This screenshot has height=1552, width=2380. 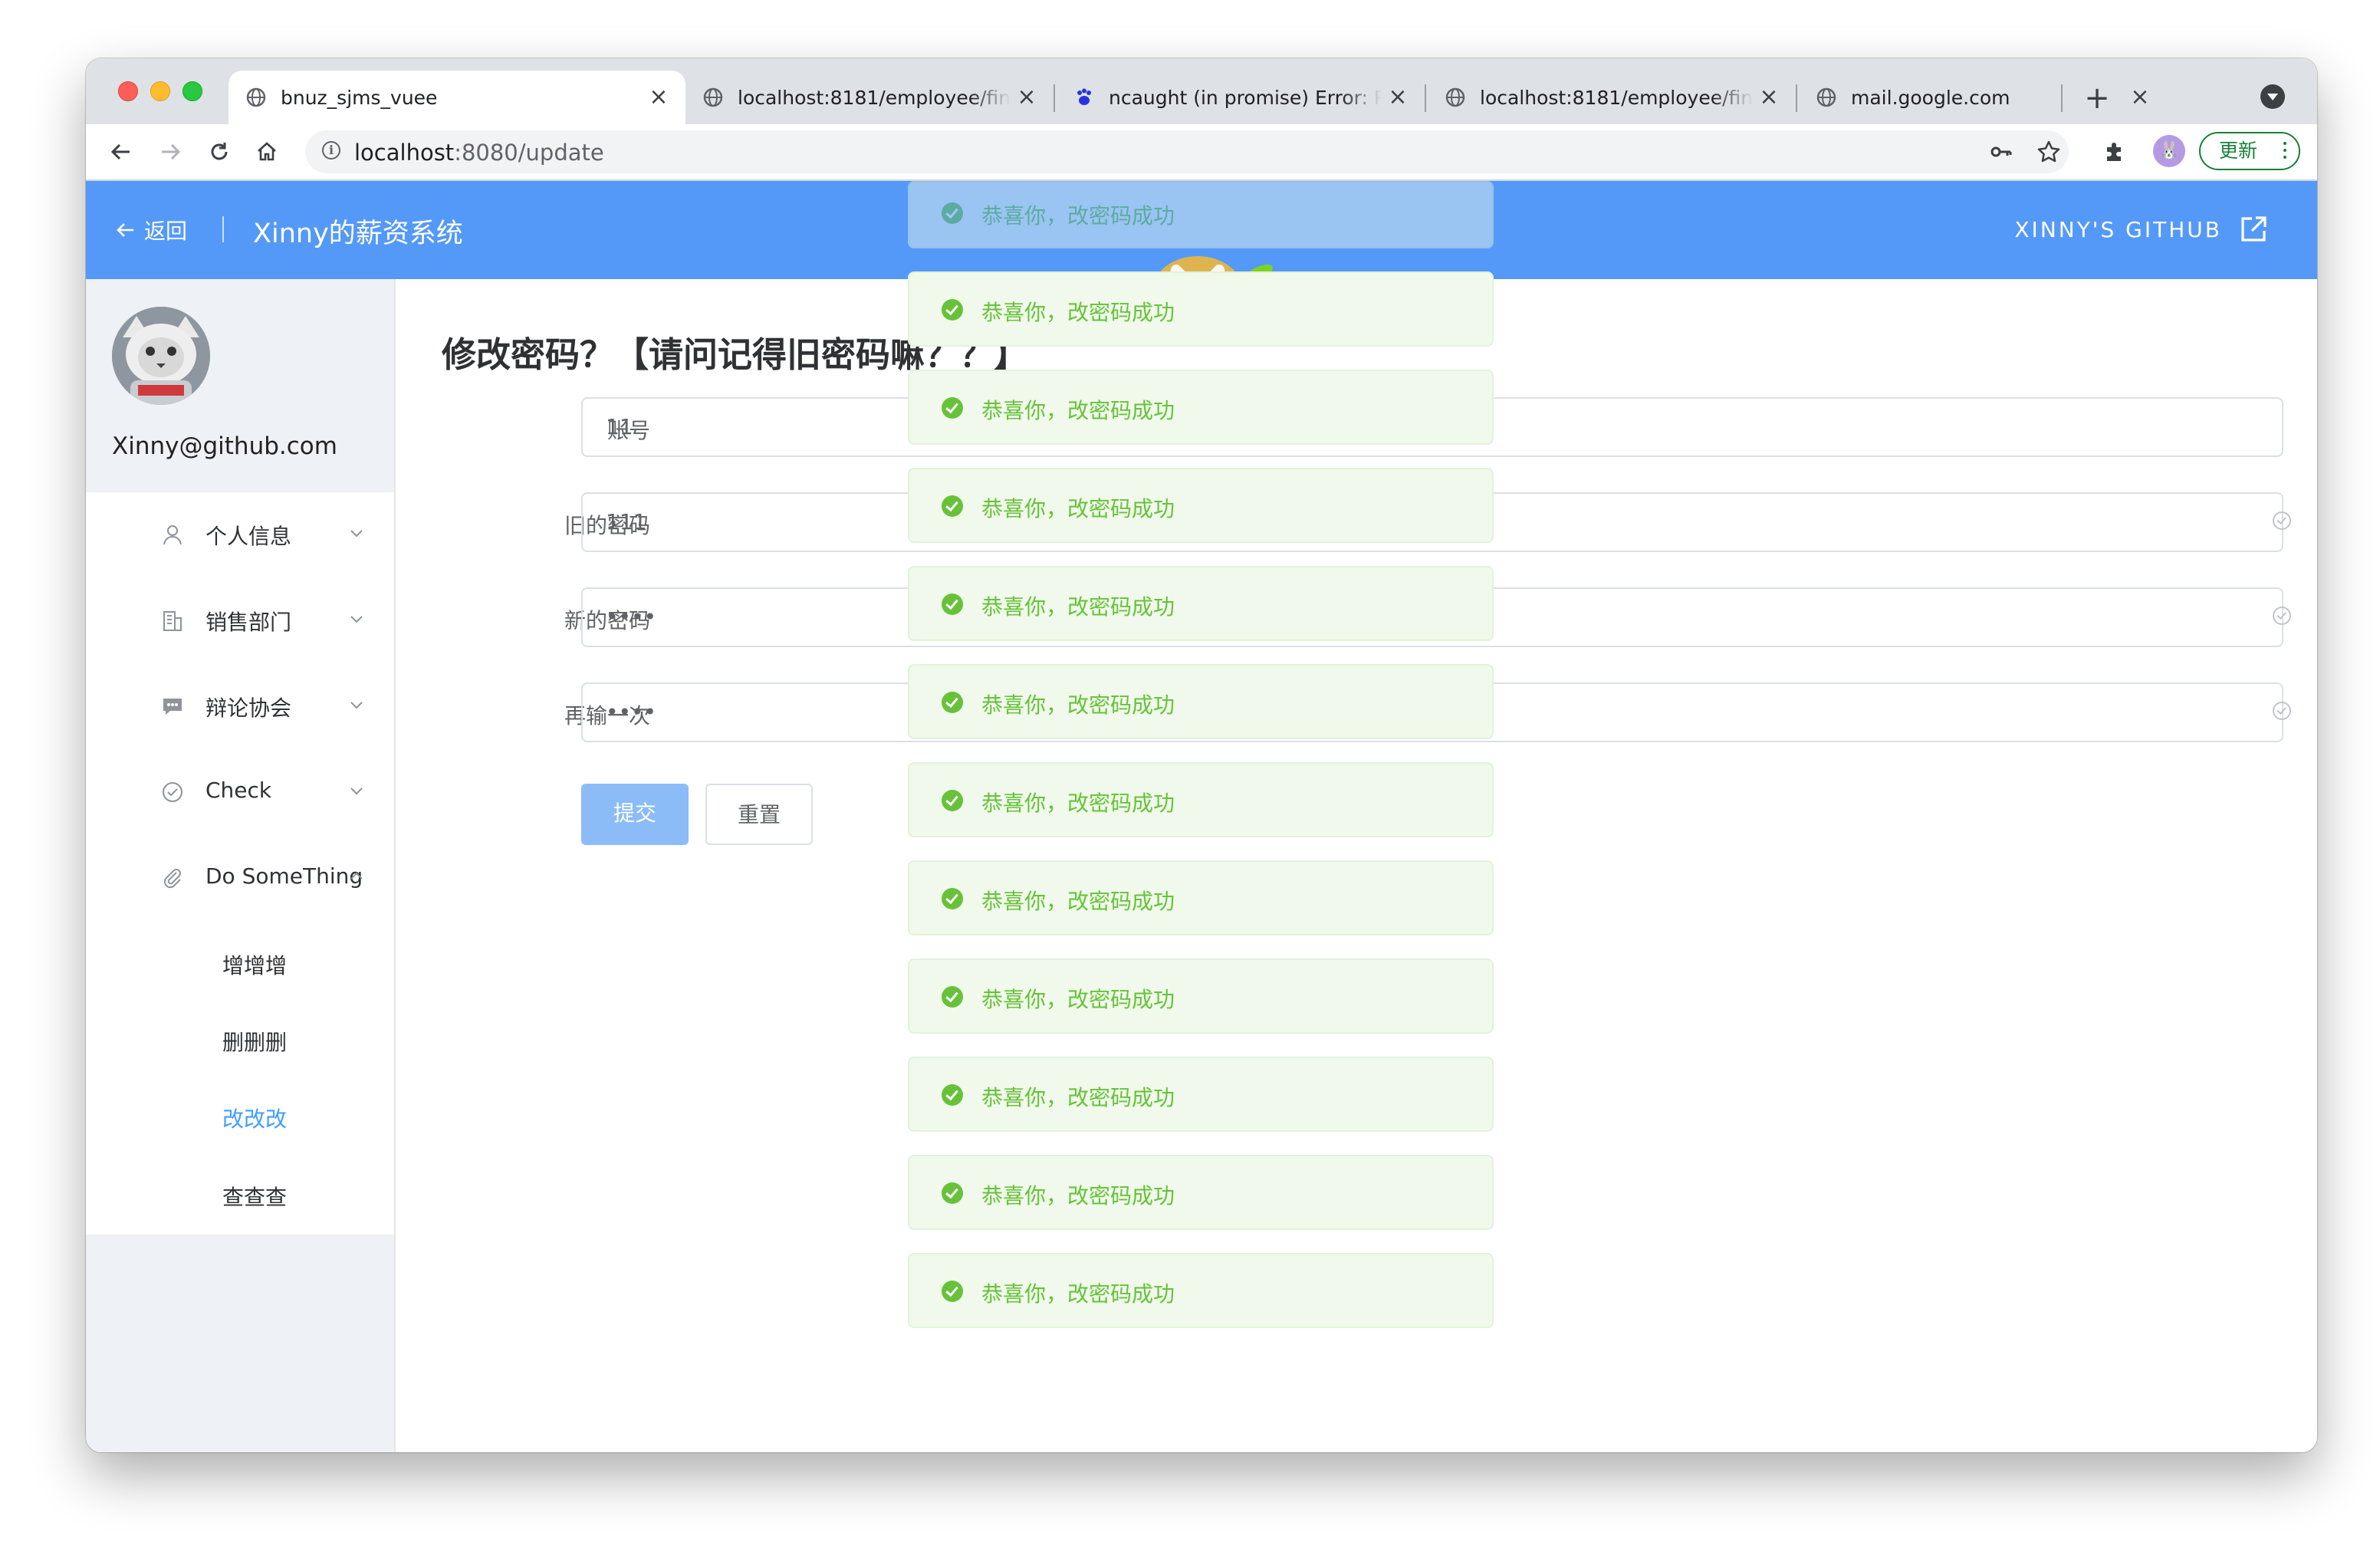 I want to click on submit-button: 提交, so click(x=635, y=814).